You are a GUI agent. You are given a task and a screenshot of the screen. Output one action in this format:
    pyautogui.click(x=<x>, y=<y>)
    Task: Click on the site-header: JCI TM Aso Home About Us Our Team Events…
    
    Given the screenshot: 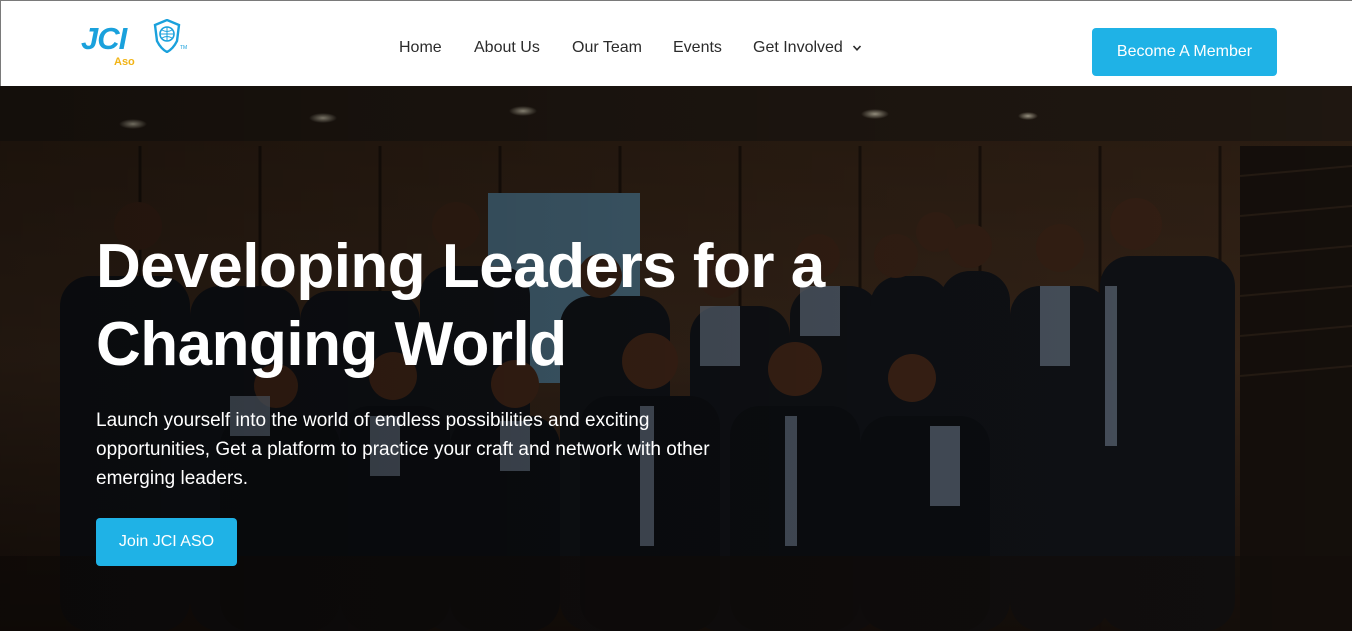 What is the action you would take?
    pyautogui.click(x=676, y=43)
    